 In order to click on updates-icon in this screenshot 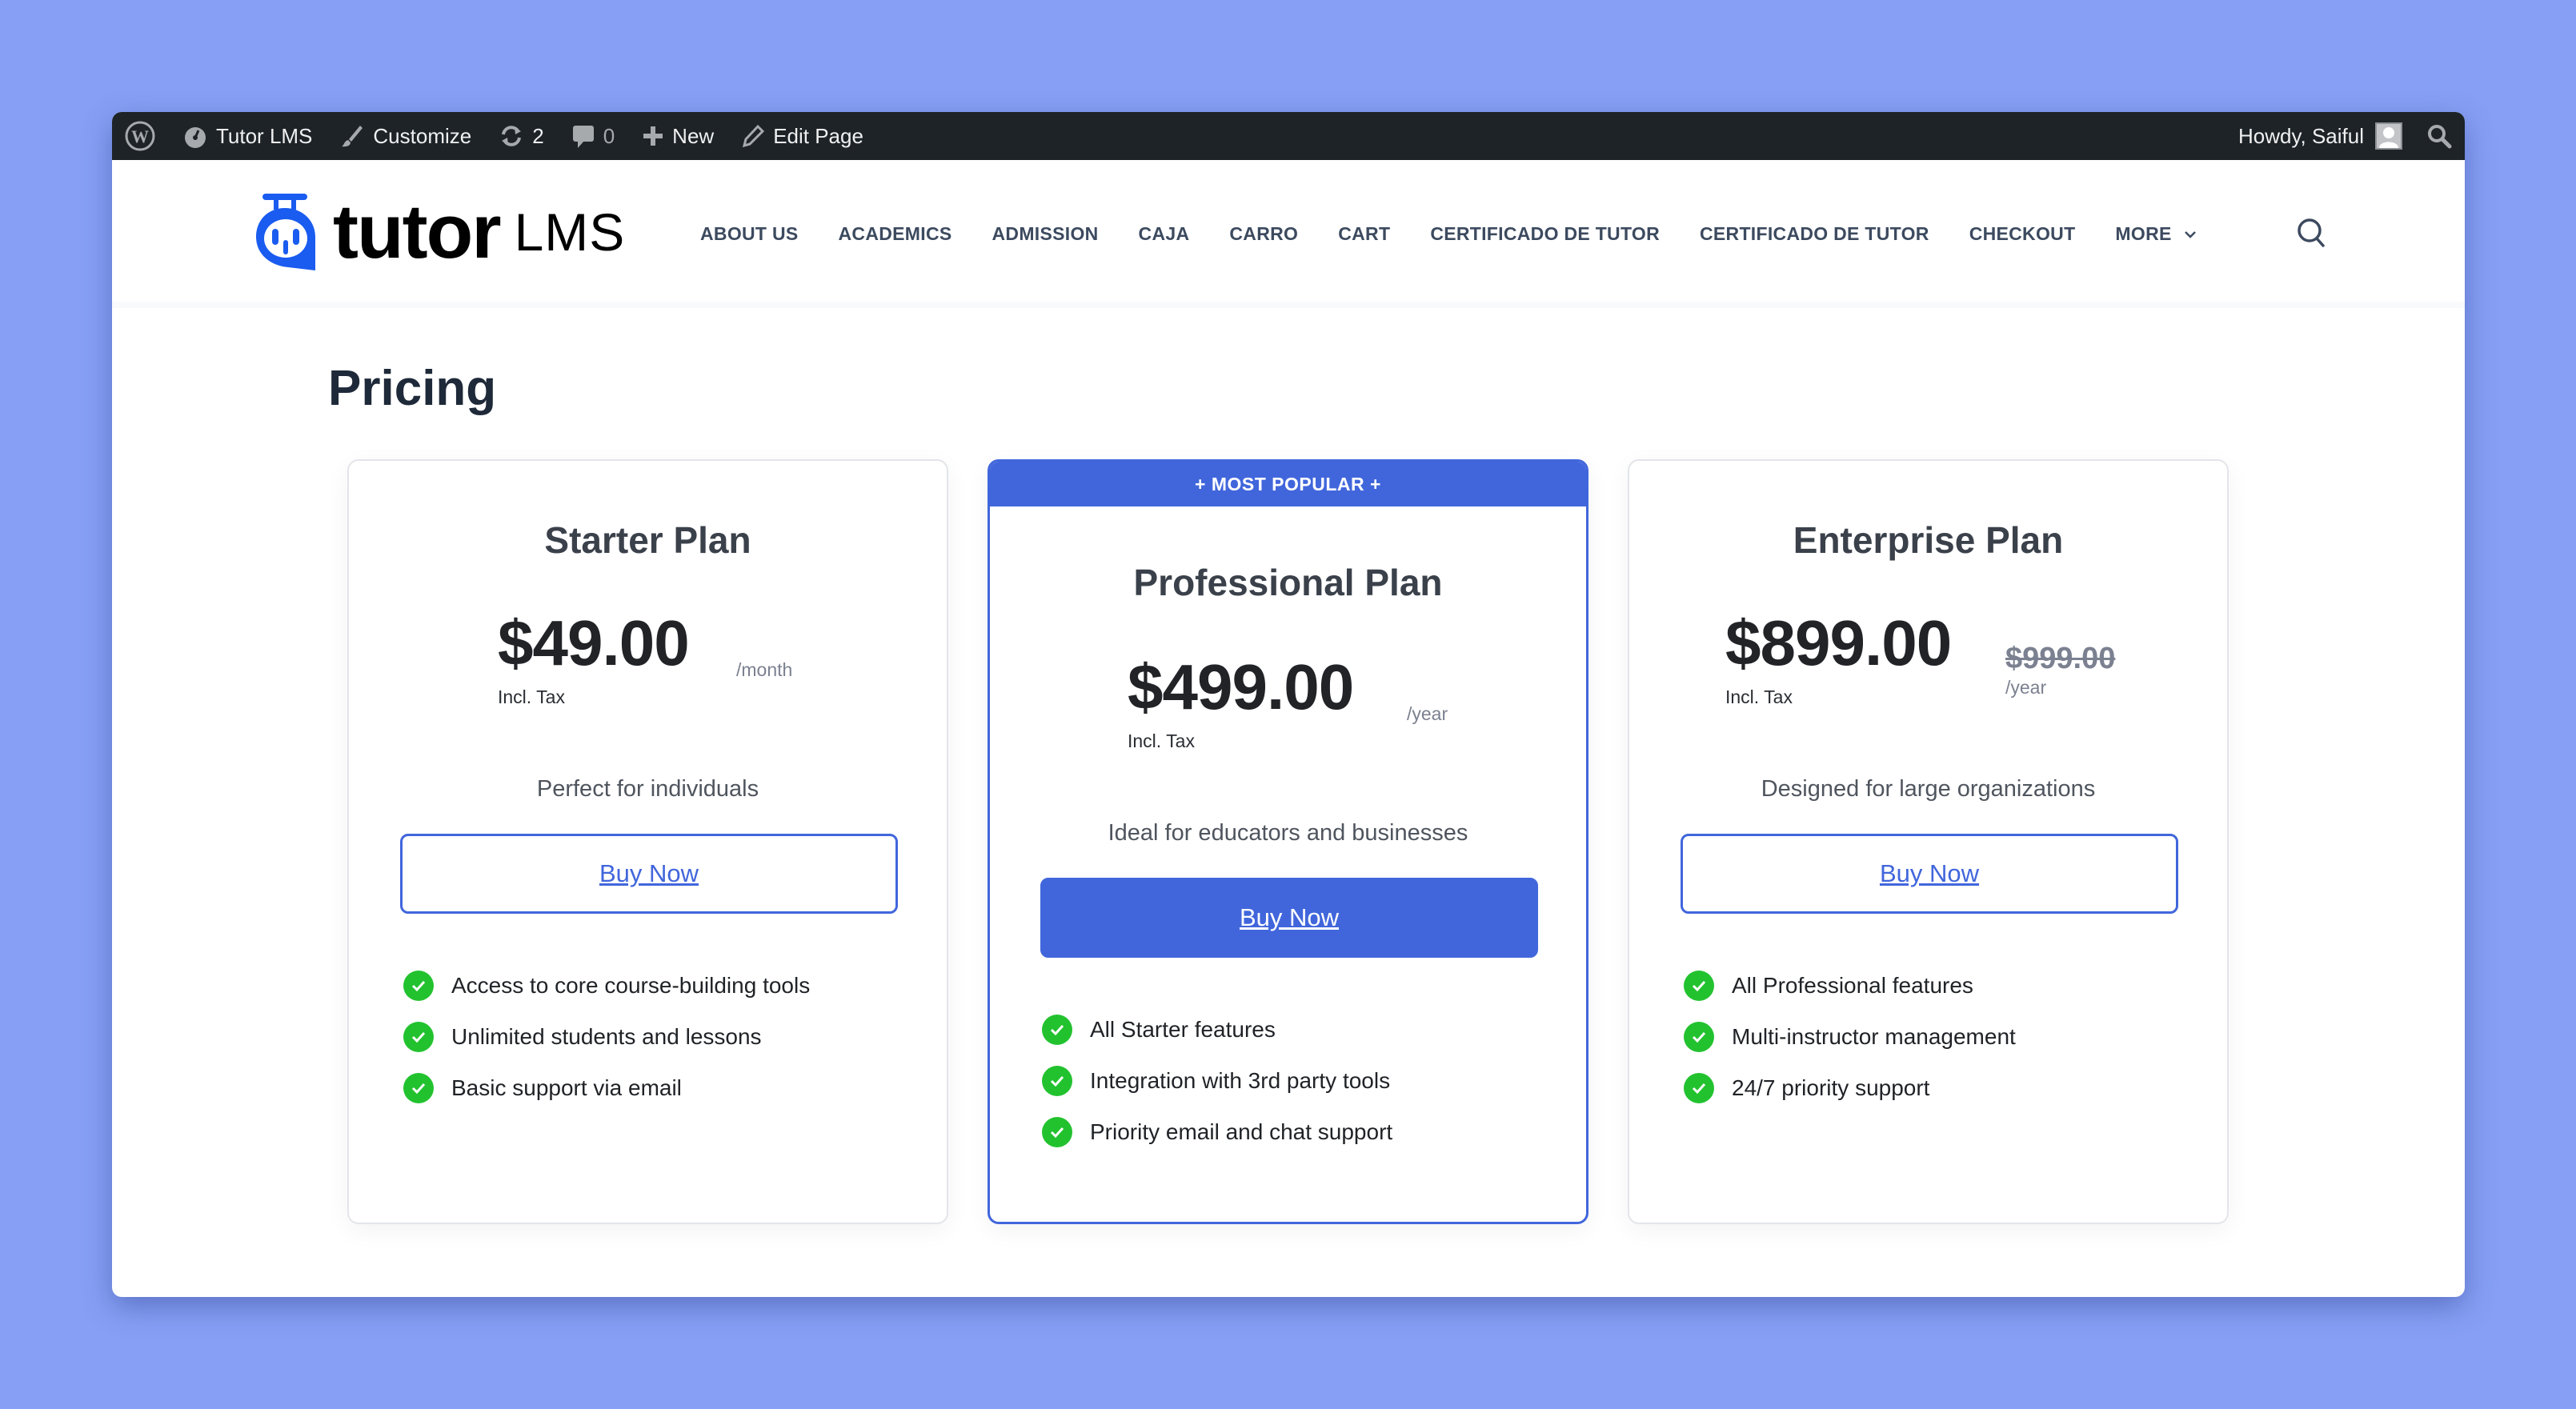, I will do `click(512, 136)`.